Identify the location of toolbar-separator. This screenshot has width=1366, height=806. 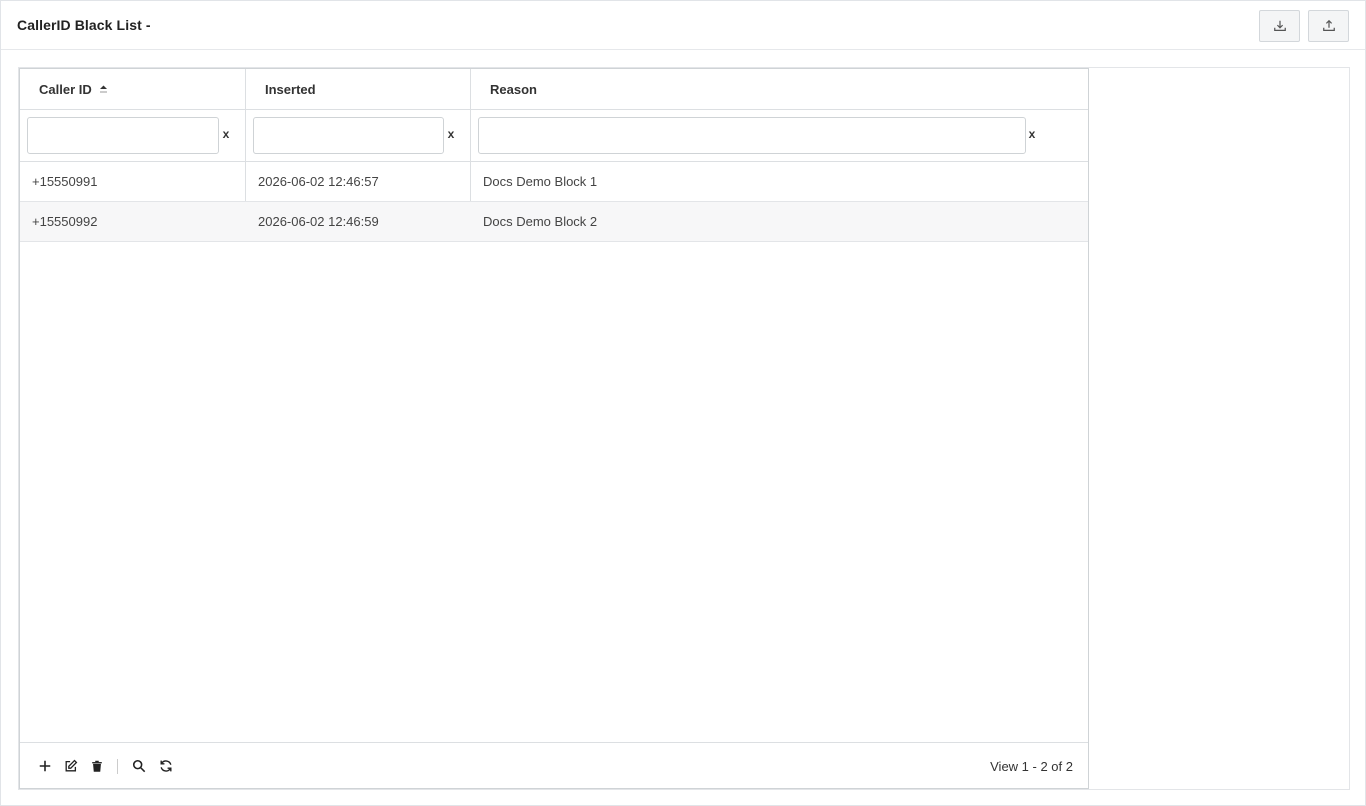
(117, 766).